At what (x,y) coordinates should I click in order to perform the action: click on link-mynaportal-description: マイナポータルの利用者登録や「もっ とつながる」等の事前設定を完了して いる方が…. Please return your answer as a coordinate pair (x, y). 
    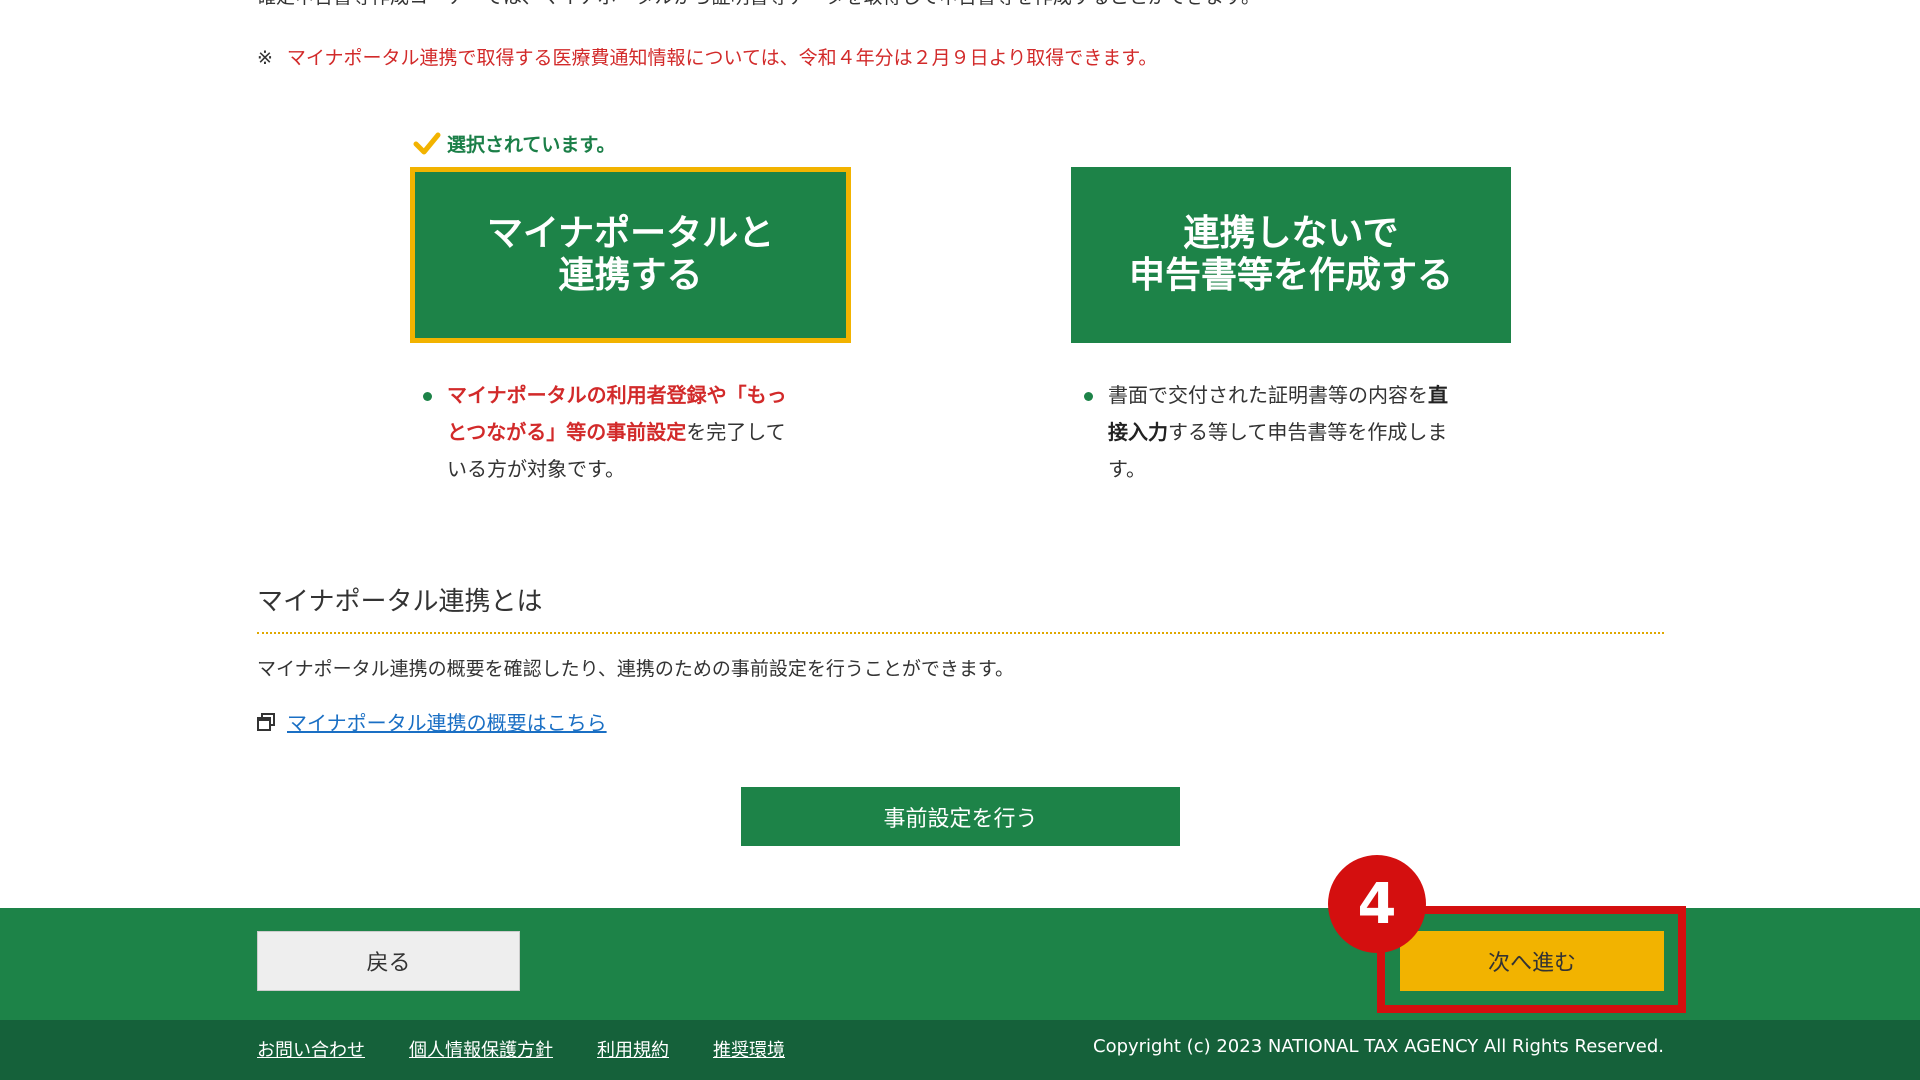
    Looking at the image, I should click on (623, 432).